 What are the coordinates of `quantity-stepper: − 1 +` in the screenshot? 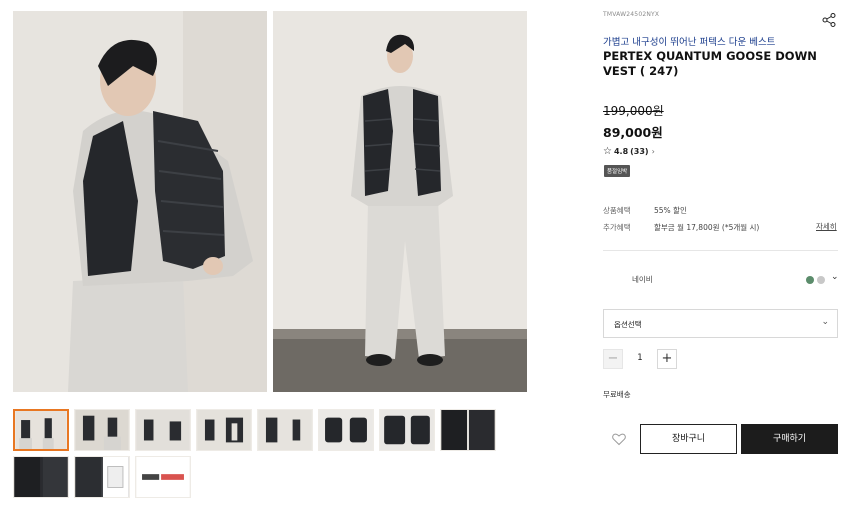 It's located at (640, 359).